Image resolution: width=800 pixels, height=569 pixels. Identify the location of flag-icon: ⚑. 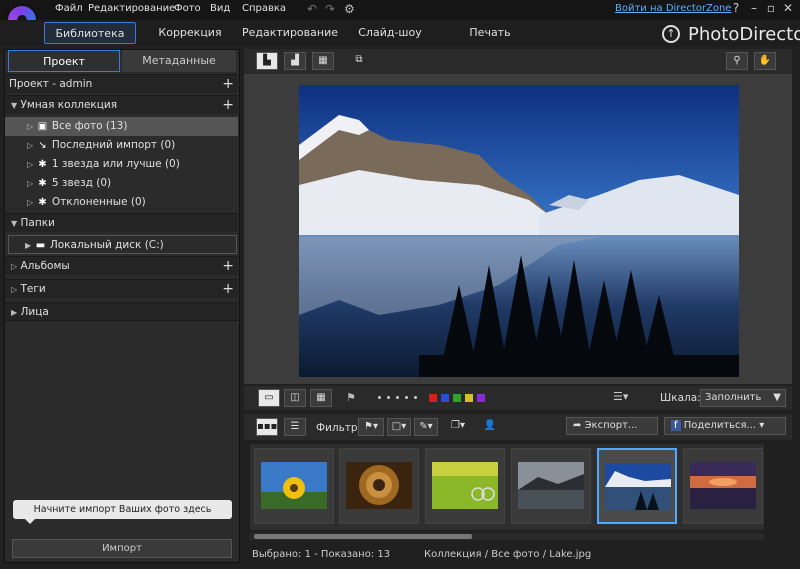
(351, 397).